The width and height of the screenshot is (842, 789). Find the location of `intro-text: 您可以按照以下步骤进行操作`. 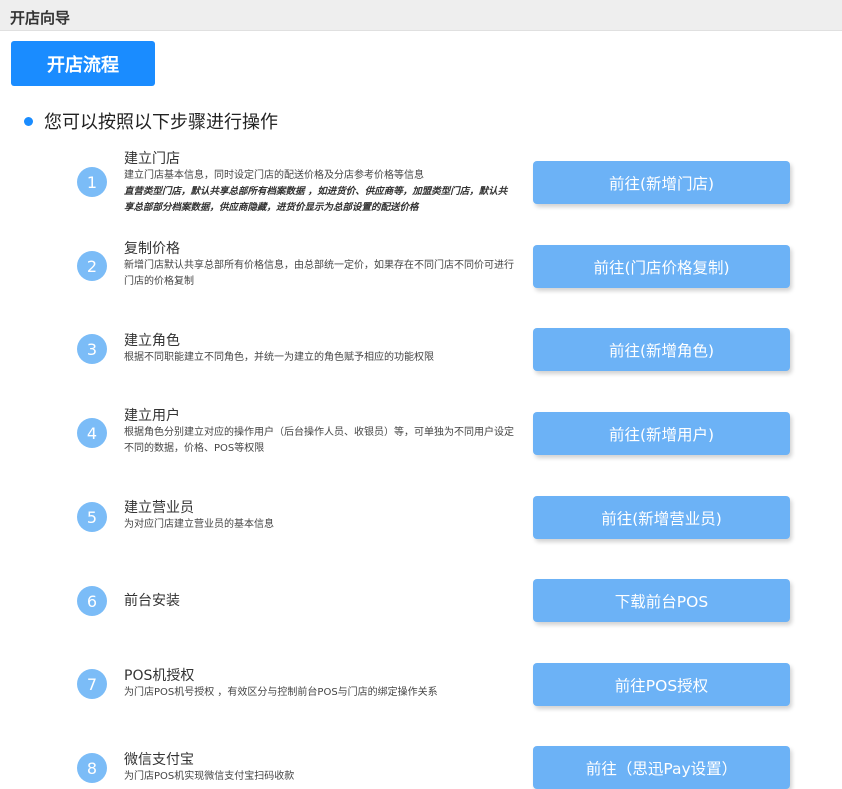

intro-text: 您可以按照以下步骤进行操作 is located at coordinates (161, 122).